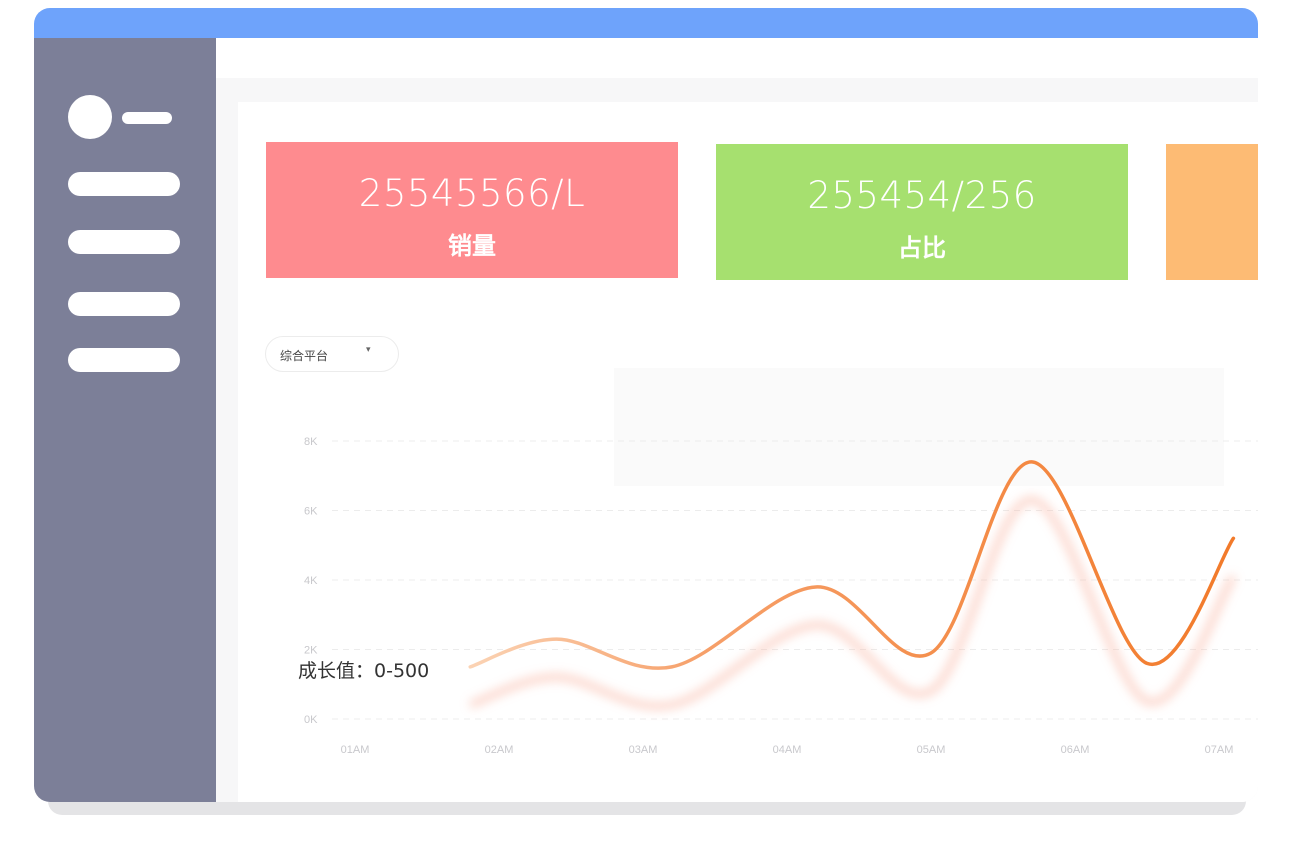 The width and height of the screenshot is (1292, 862). What do you see at coordinates (499, 750) in the screenshot?
I see `x-tick-label: 02AM` at bounding box center [499, 750].